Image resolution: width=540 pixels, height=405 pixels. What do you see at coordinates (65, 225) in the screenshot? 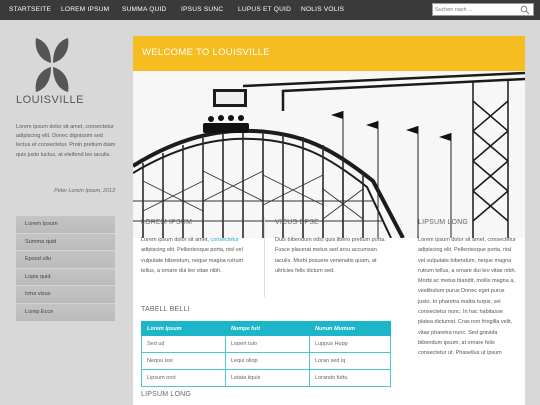
I see `sidebar-item-lorem-ipsum: Lorem Ipsum` at bounding box center [65, 225].